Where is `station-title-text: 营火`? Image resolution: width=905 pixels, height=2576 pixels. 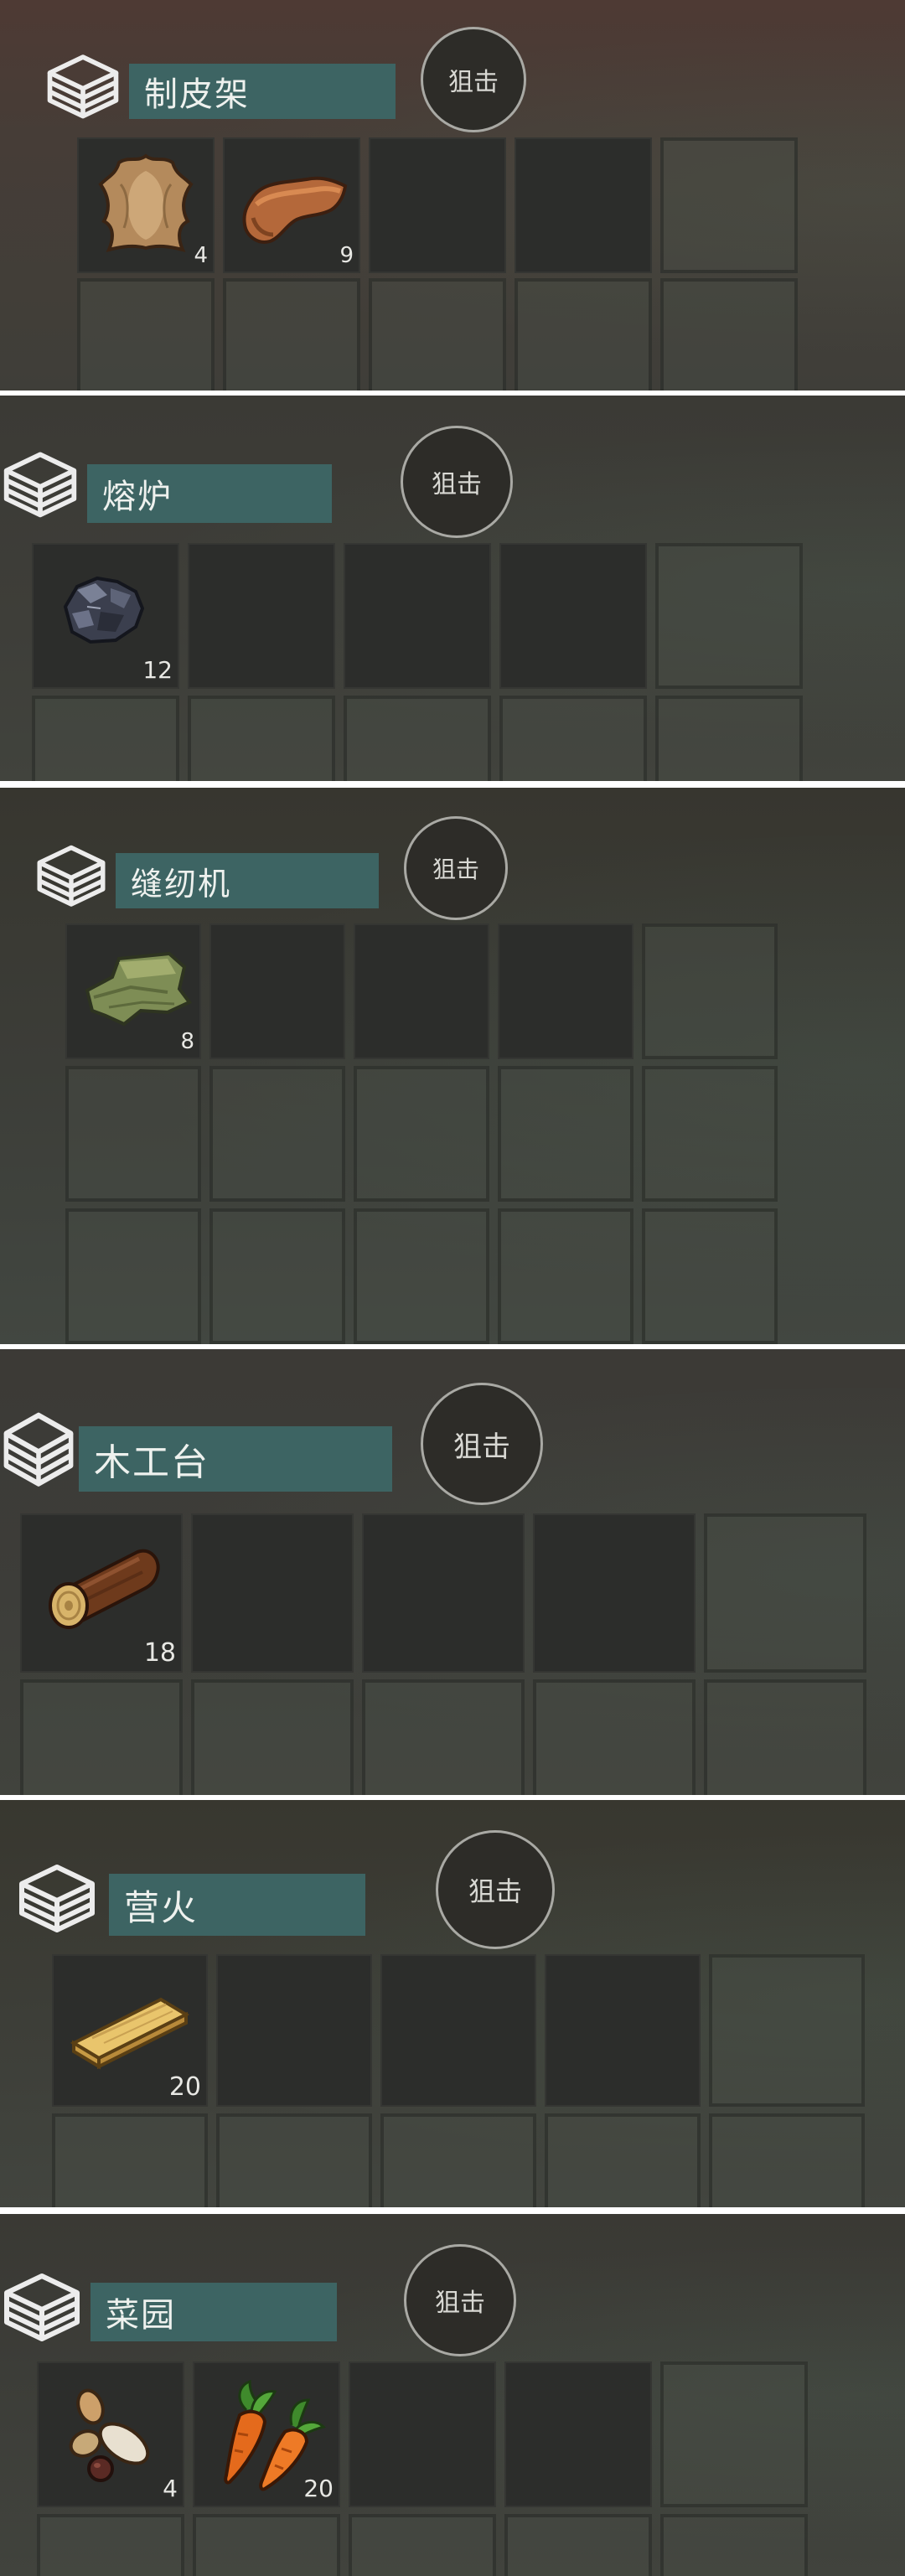
station-title-text: 营火 is located at coordinates (161, 1907).